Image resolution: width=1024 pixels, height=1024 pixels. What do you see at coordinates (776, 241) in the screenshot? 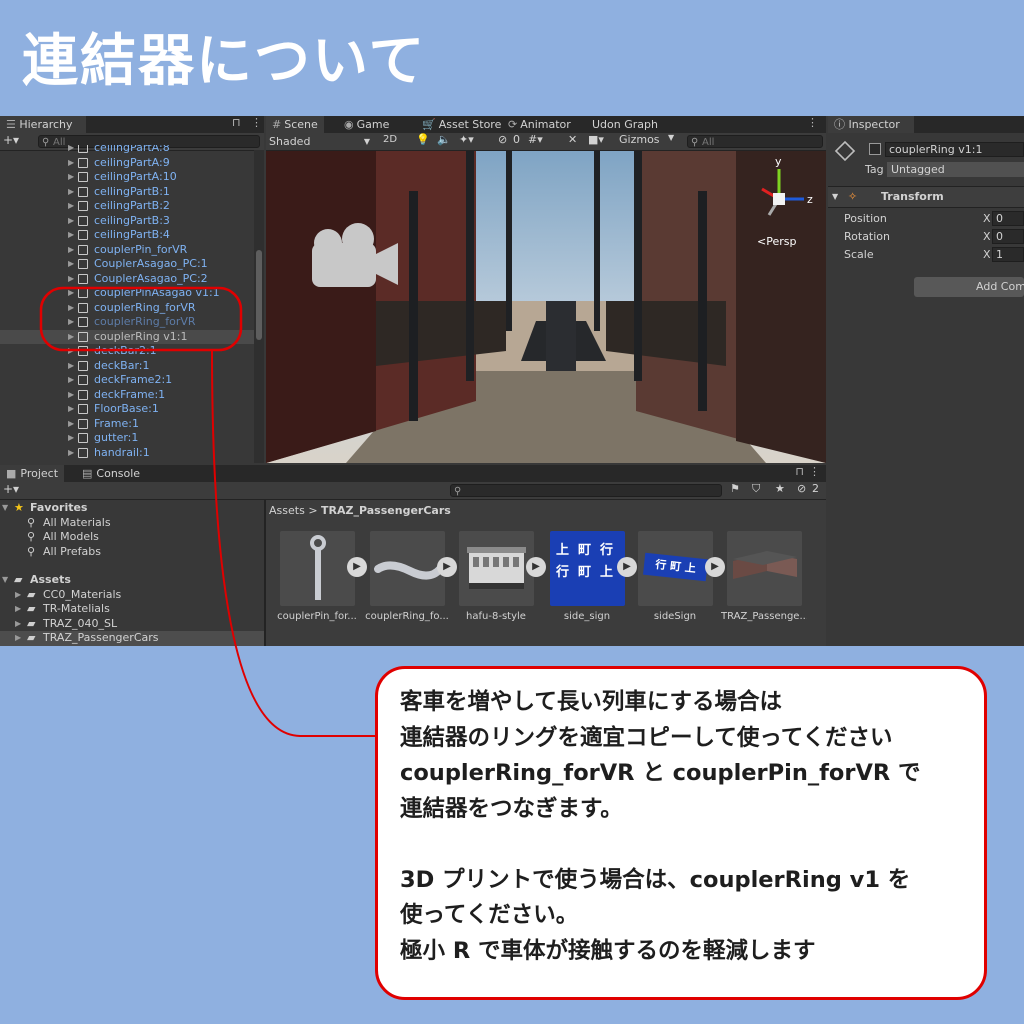
I see `persp-label: <Persp` at bounding box center [776, 241].